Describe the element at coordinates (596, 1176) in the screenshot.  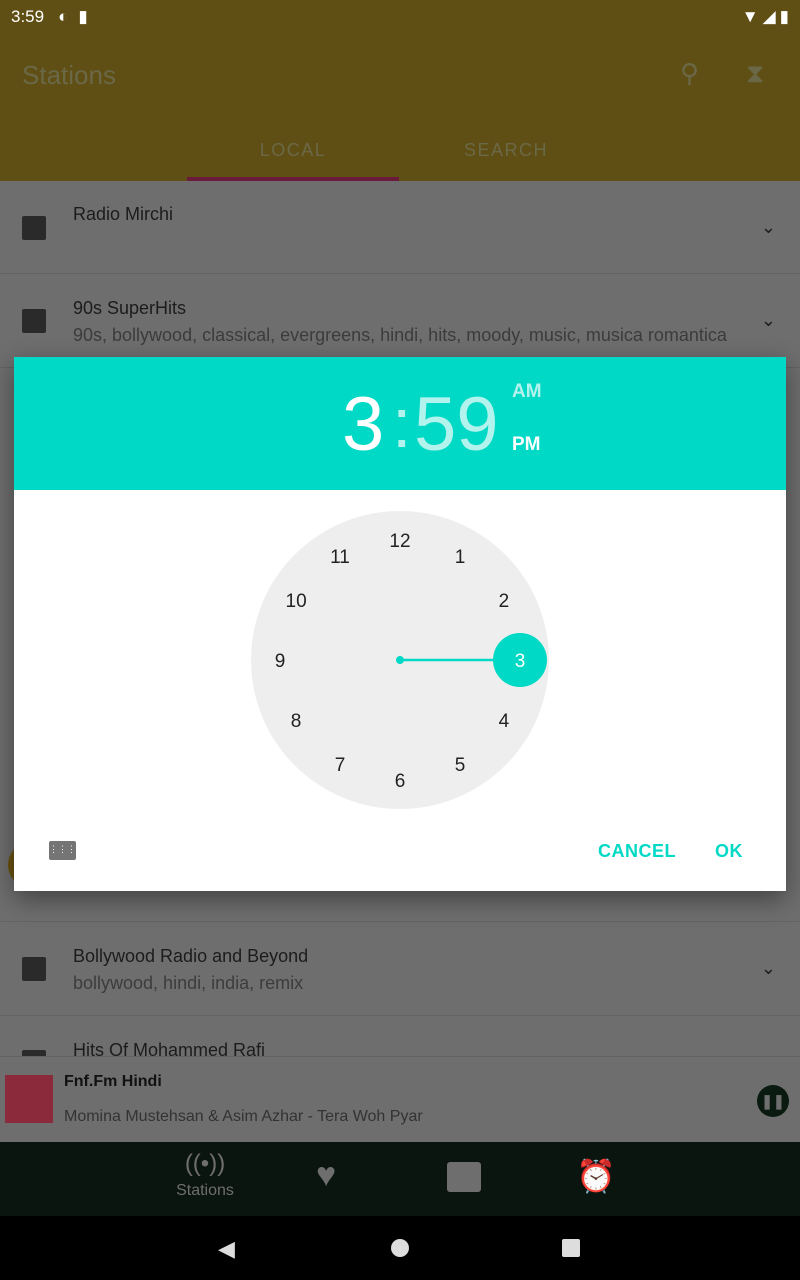
I see `alarm-clock-icon: ⏰` at that location.